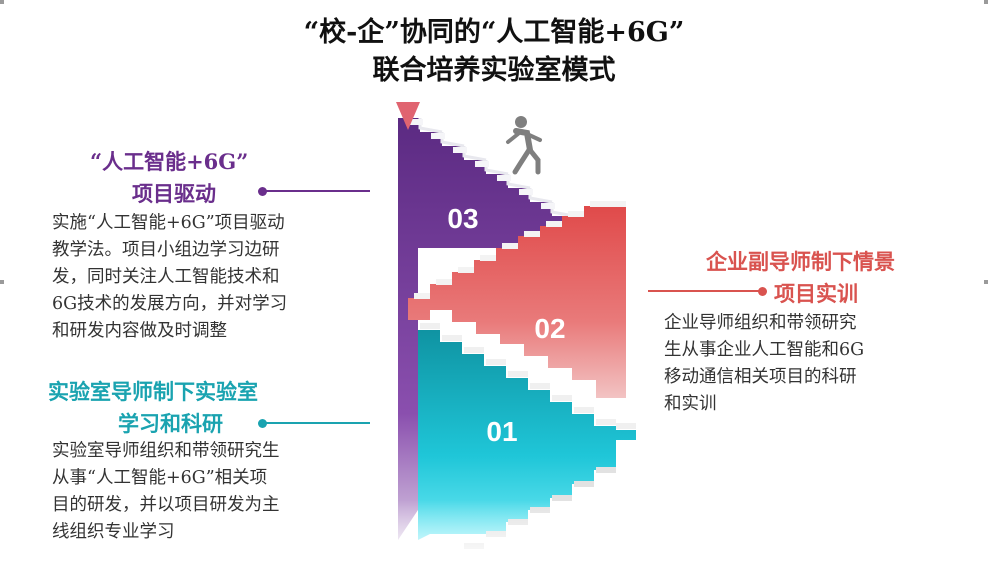  Describe the element at coordinates (169, 161) in the screenshot. I see `block-03-heading-line1: “人工智能+6G”` at that location.